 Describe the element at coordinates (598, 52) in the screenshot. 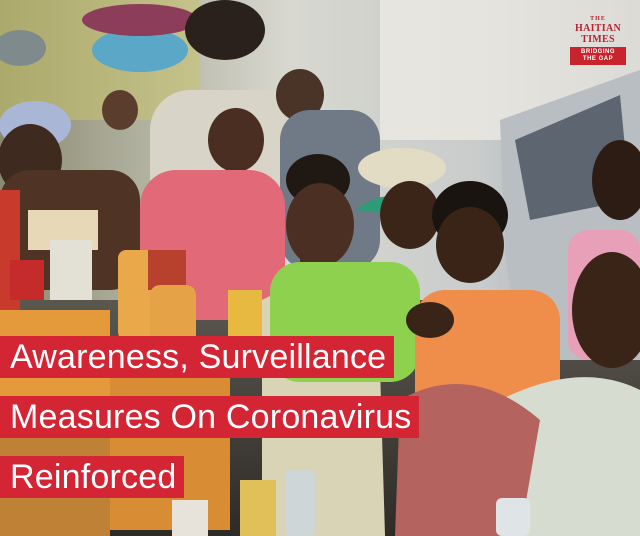

I see `logo-tagline-line1: BRIDGING` at that location.